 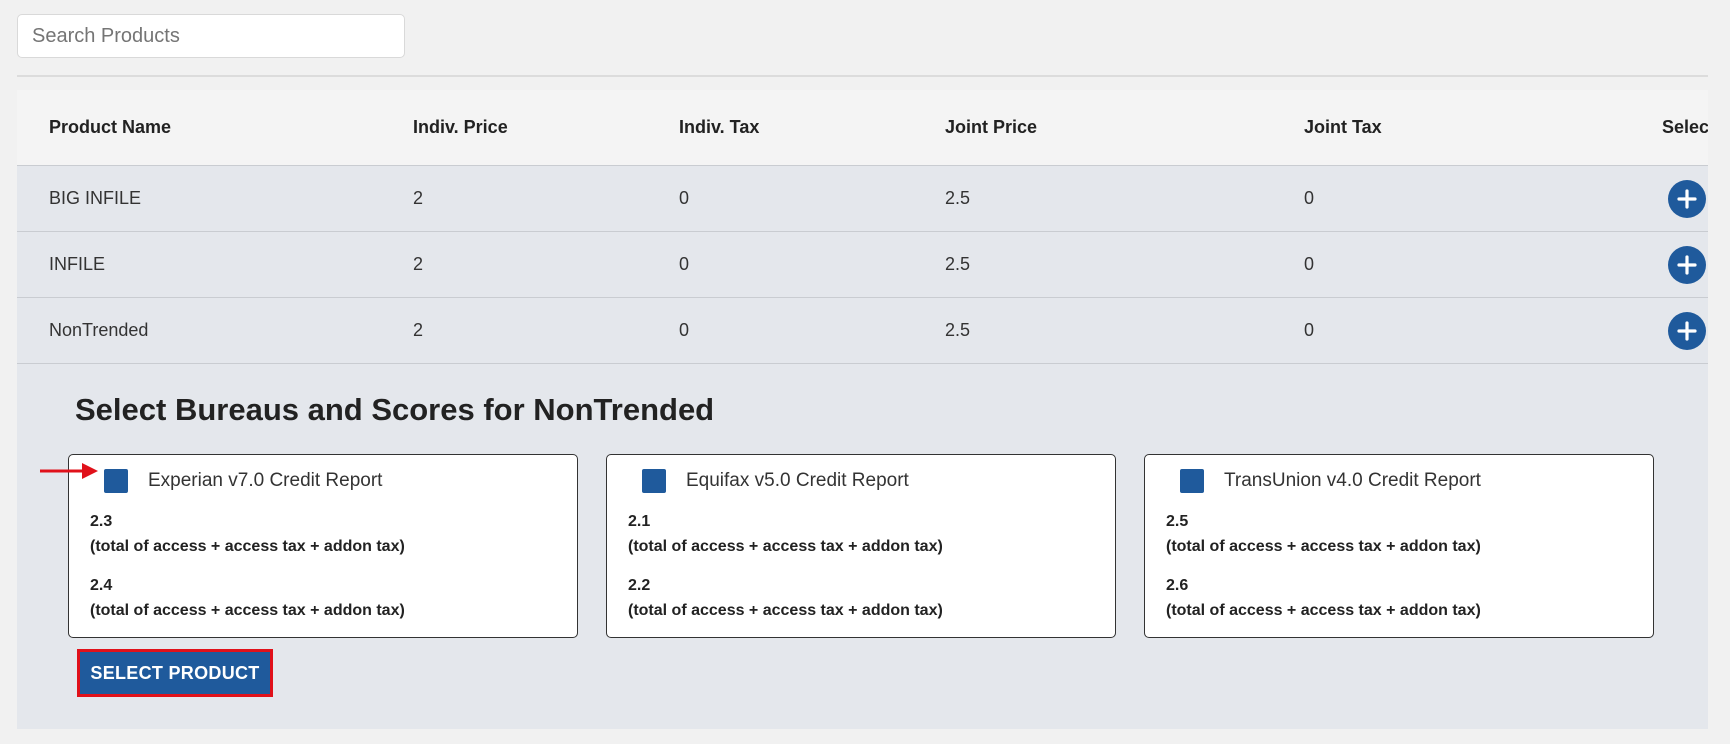 I want to click on table-row: INFILE 2 0 2.5 0, so click(x=862, y=264).